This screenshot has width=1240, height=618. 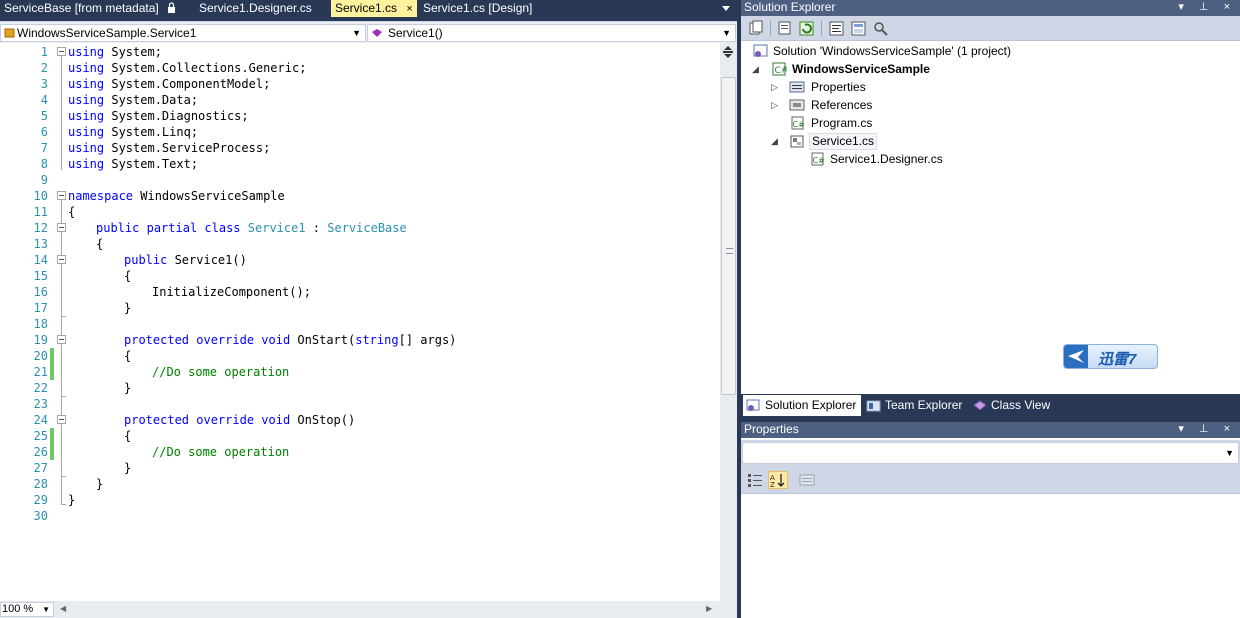 I want to click on class-diagram-icon, so click(x=881, y=28).